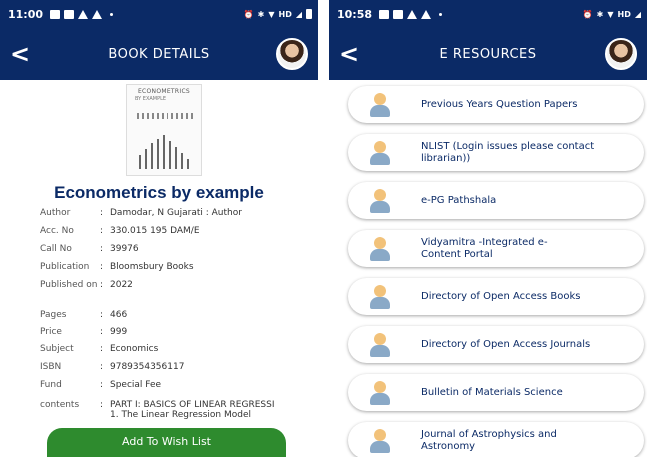  I want to click on detail-row-call-no: Call No : 39976, so click(179, 253).